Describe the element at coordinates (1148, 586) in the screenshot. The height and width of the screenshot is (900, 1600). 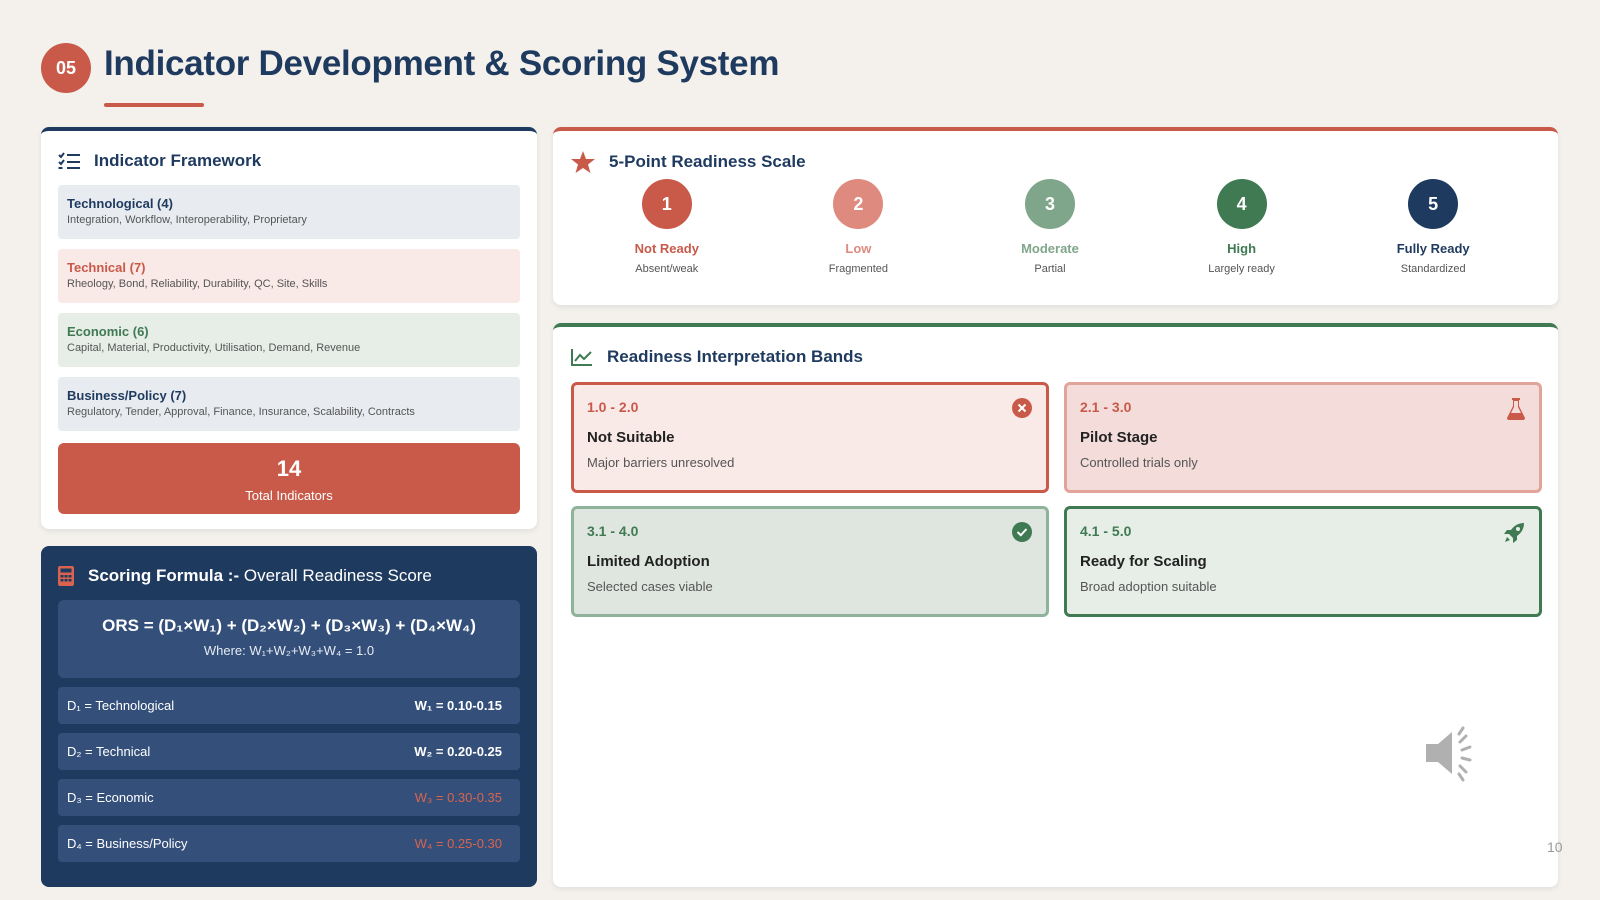
I see `band-desc: Broad adoption suitable` at that location.